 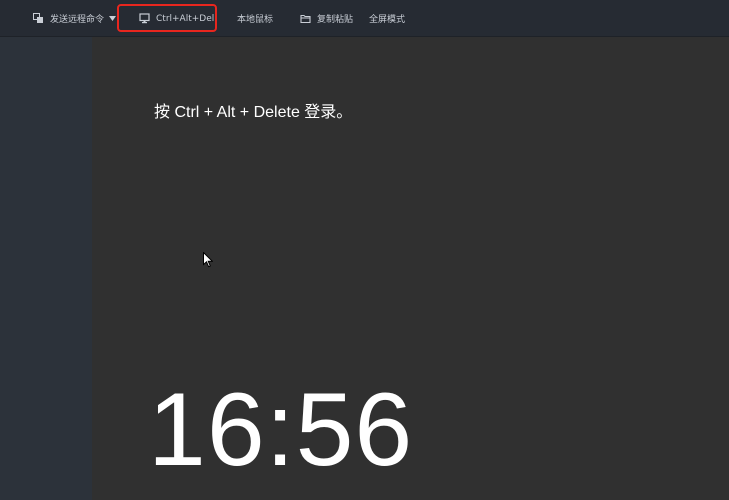 What do you see at coordinates (364, 18) in the screenshot?
I see `remote-toolbar: 发送远程命令 Ctrl+Alt+Del 本地鼠标 复制粘贴 全屏模式` at bounding box center [364, 18].